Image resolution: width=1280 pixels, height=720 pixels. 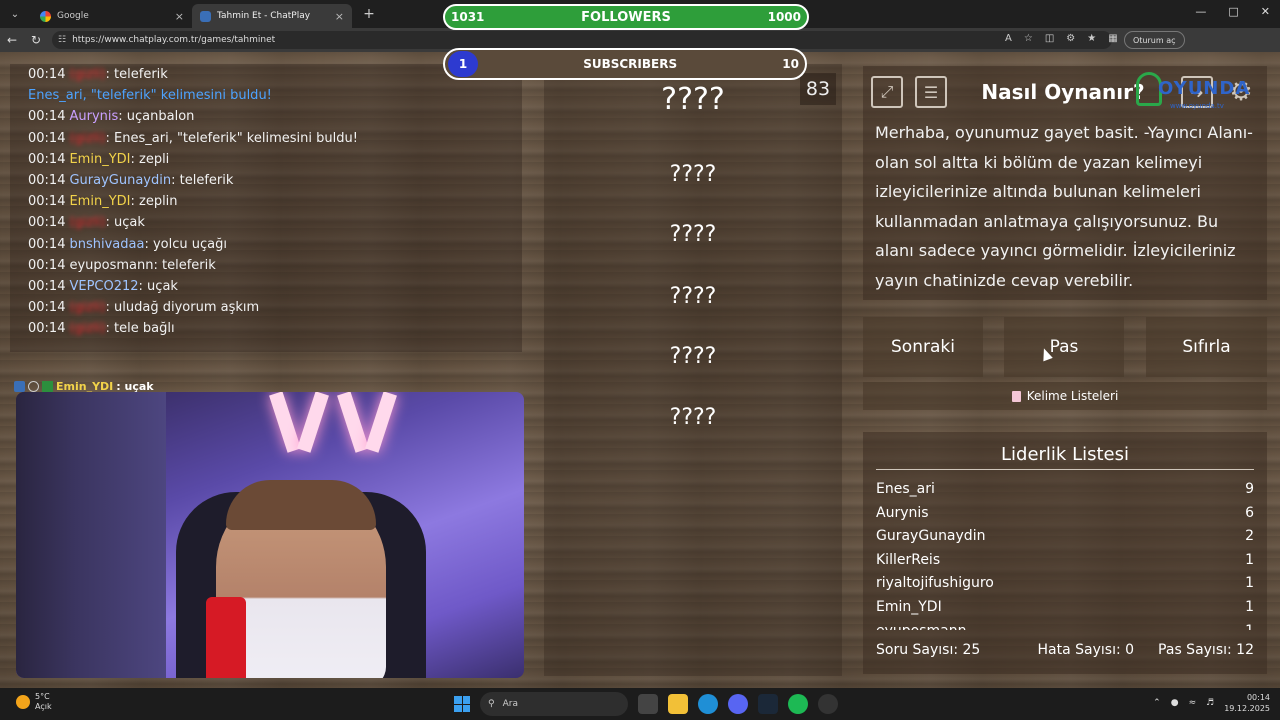 What do you see at coordinates (15, 14) in the screenshot?
I see `tab-list-chevron-icon: ⌄` at bounding box center [15, 14].